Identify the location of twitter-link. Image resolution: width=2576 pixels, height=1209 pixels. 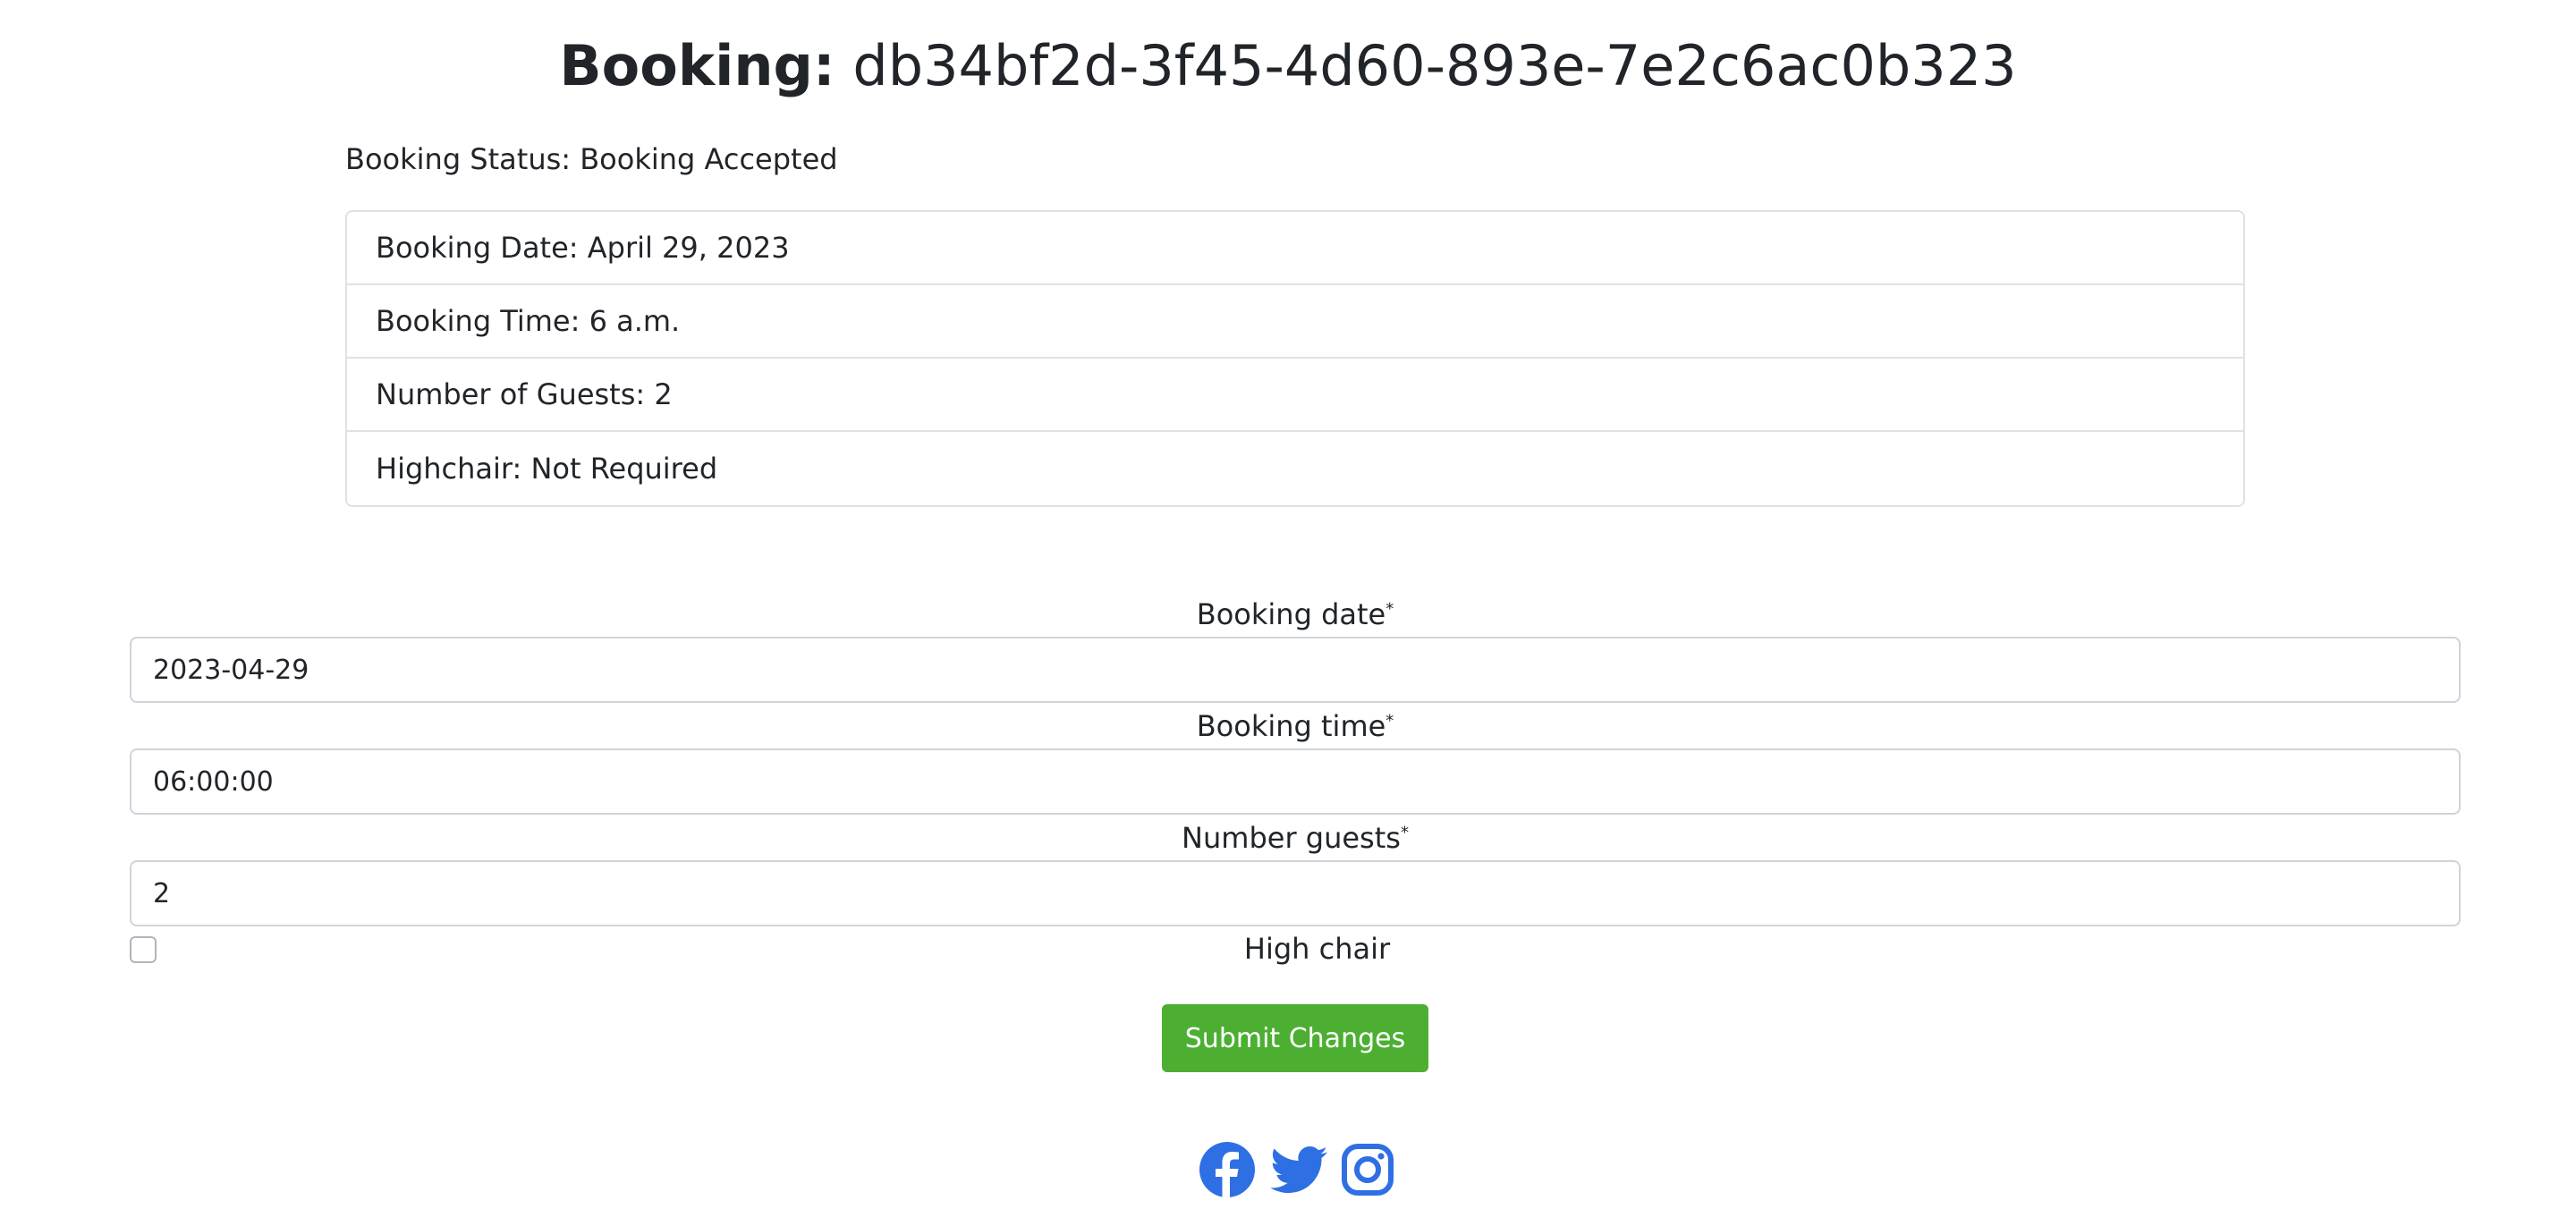
(1298, 1170).